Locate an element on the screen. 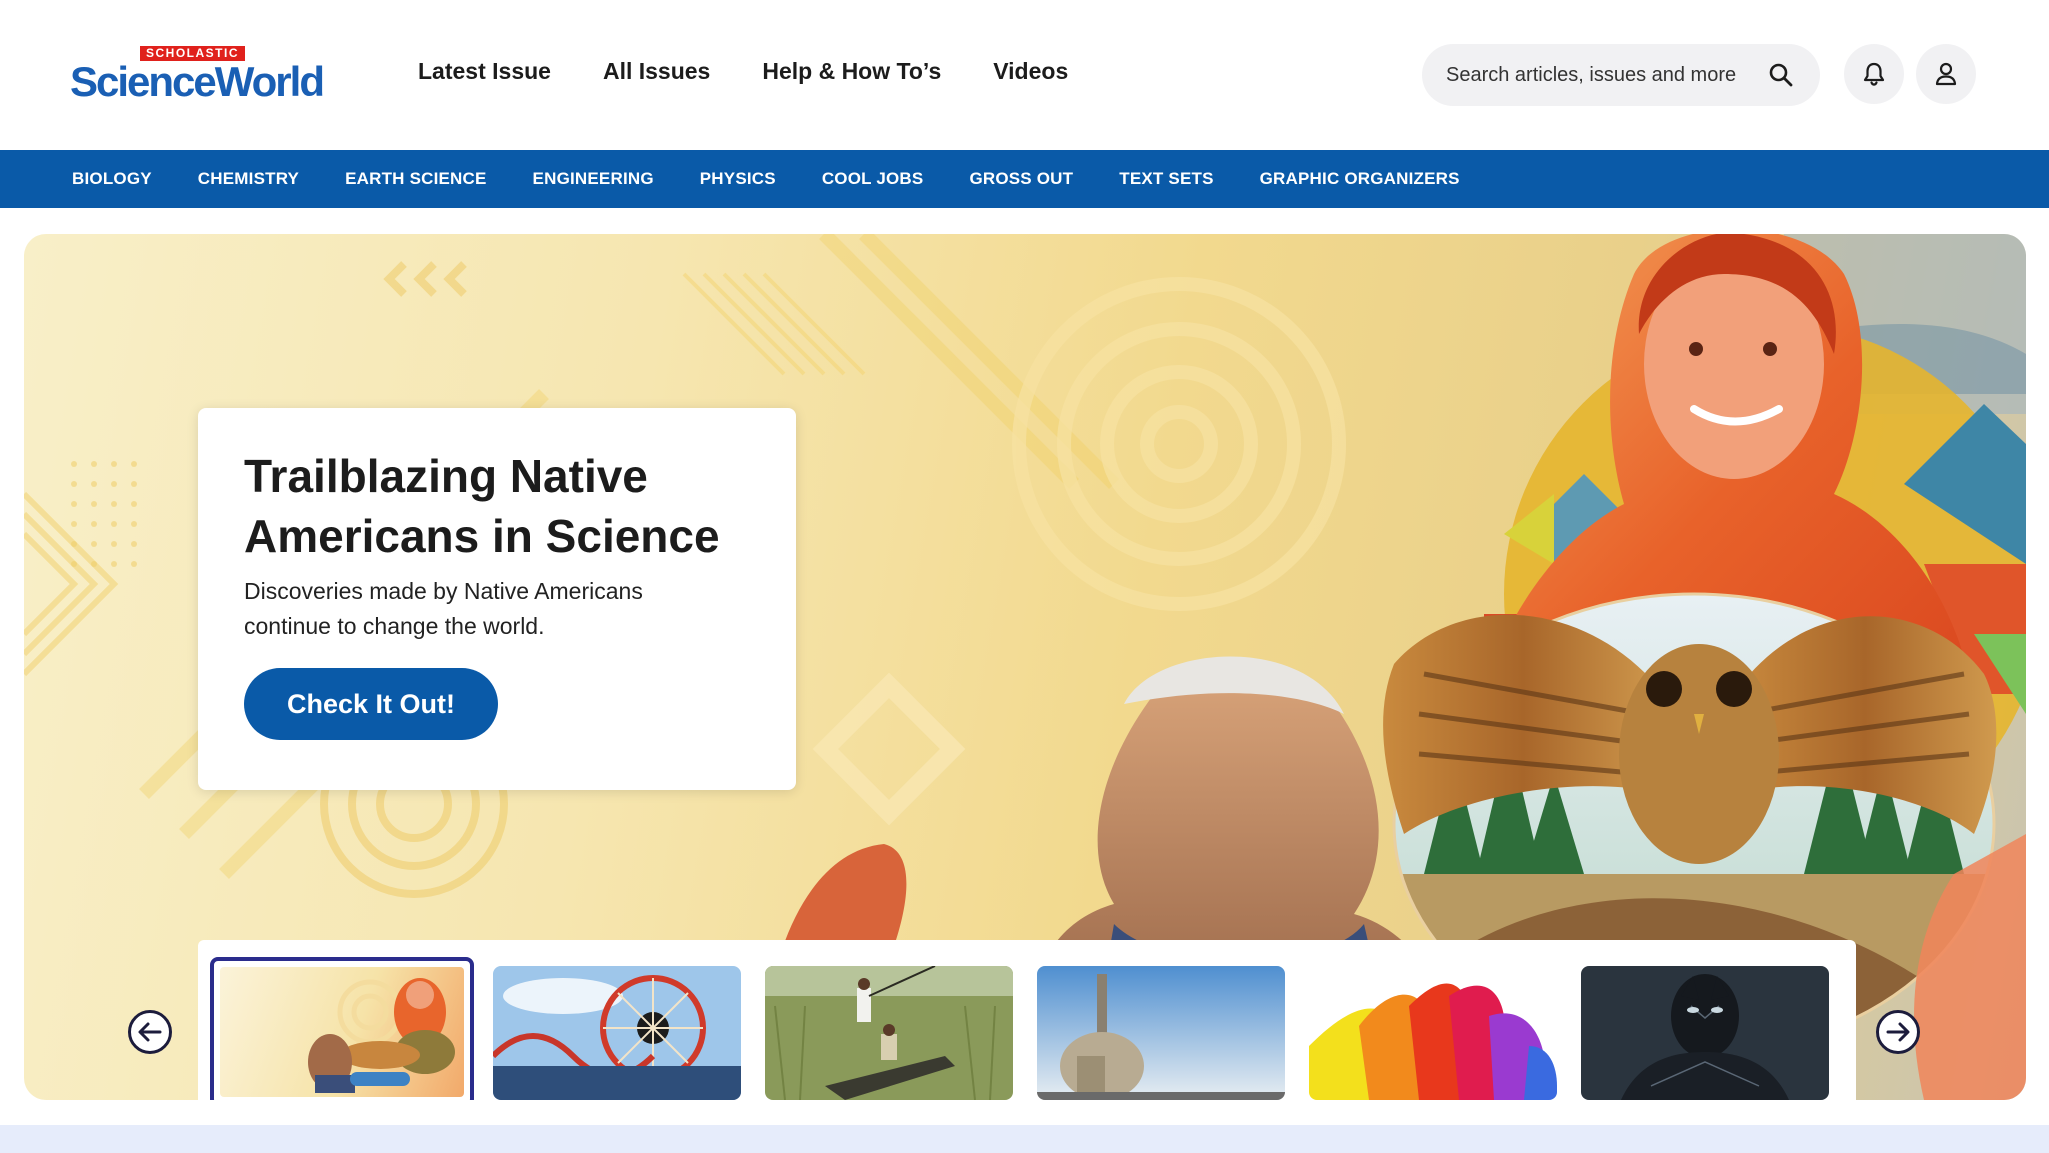 This screenshot has height=1153, width=2049. arrow-right-icon is located at coordinates (1898, 1032).